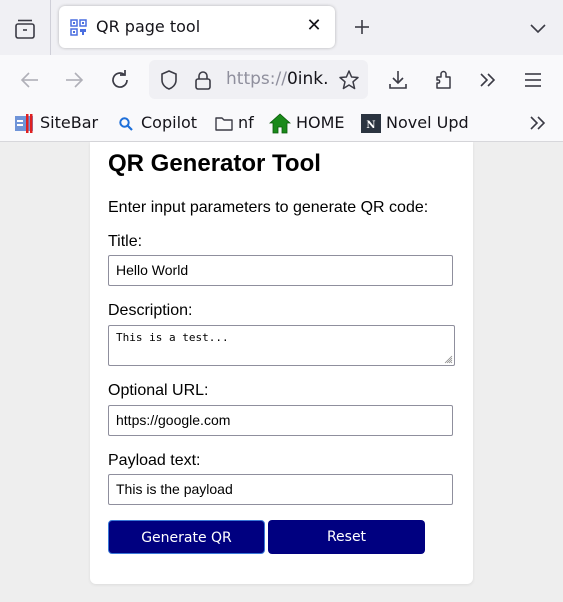 This screenshot has width=563, height=602. I want to click on url-bar: https://0ink., so click(258, 79).